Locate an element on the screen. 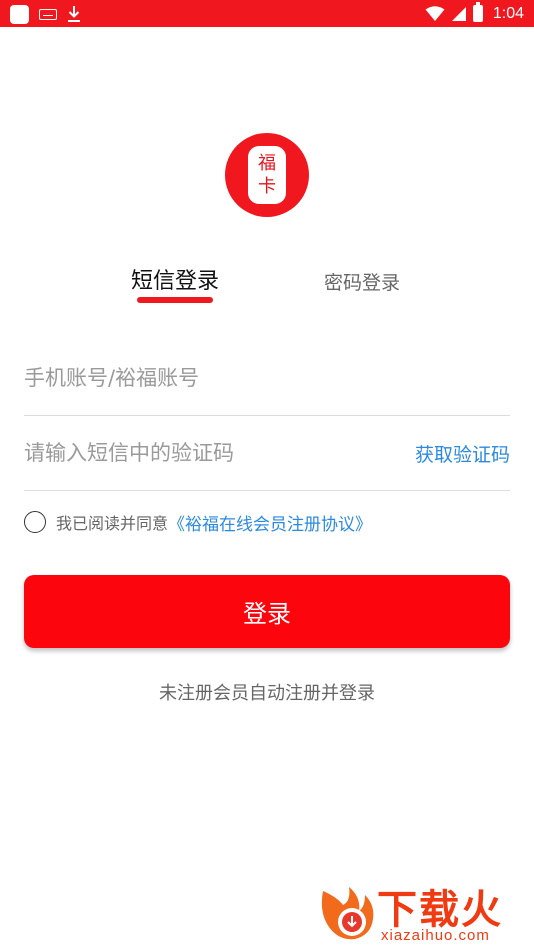  logo-stamp: 福 卡 is located at coordinates (267, 175).